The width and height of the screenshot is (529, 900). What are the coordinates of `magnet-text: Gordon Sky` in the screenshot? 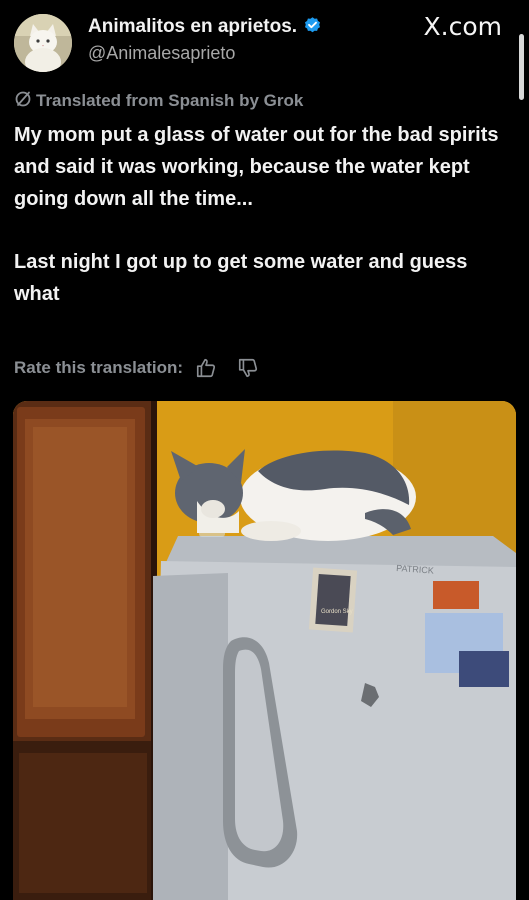 It's located at (337, 612).